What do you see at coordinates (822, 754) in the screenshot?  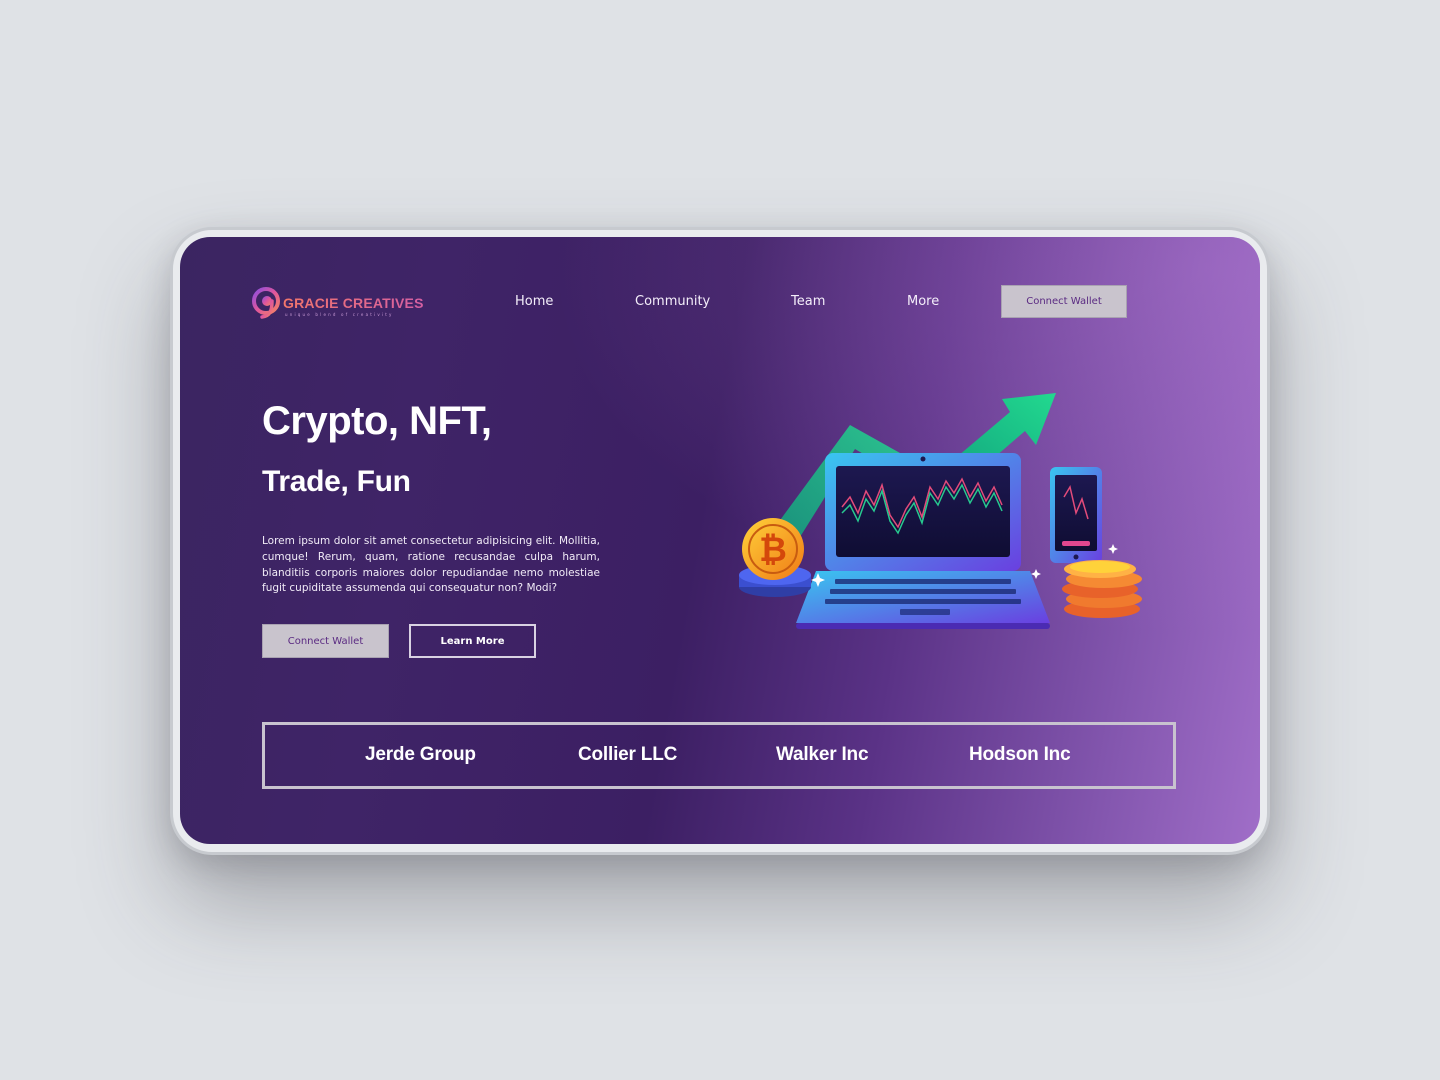 I see `partner-logo: Walker Inc` at bounding box center [822, 754].